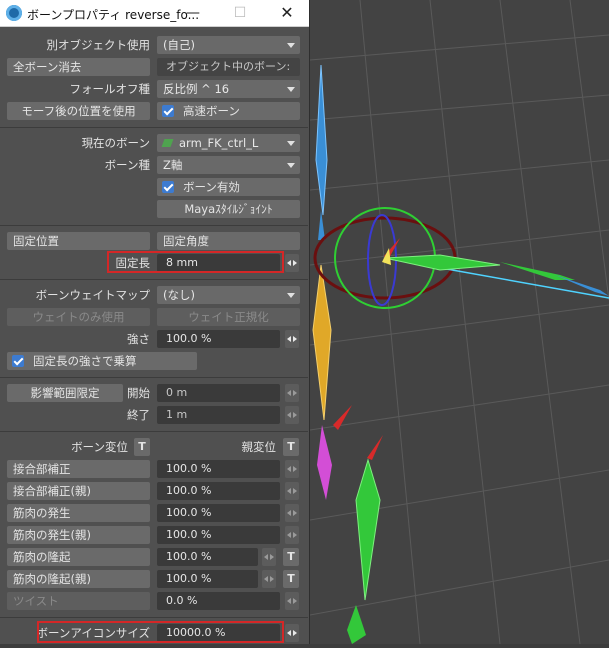  I want to click on muscle-flex-input: 100.0 %, so click(218, 513).